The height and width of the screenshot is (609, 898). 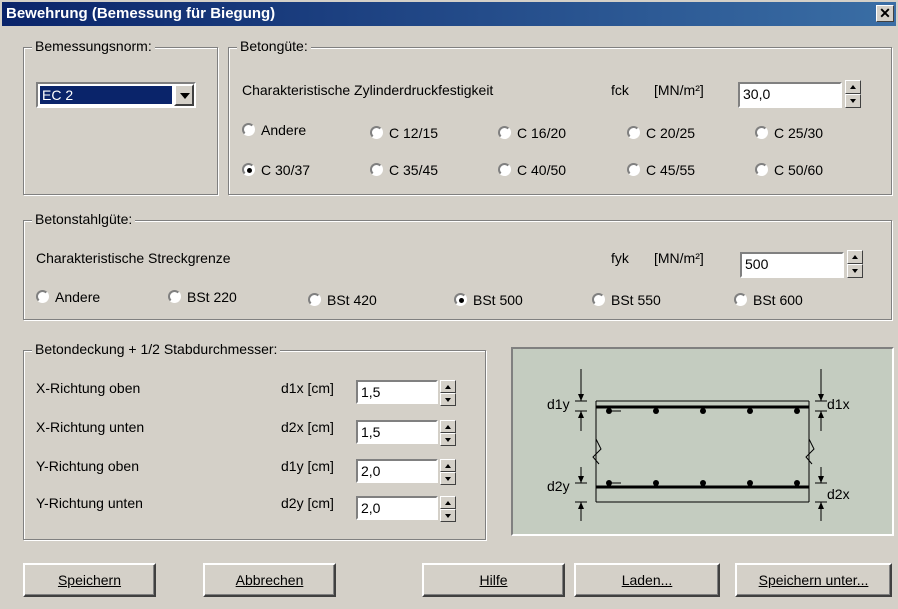 What do you see at coordinates (269, 580) in the screenshot?
I see `cancel-button: Abbrechen` at bounding box center [269, 580].